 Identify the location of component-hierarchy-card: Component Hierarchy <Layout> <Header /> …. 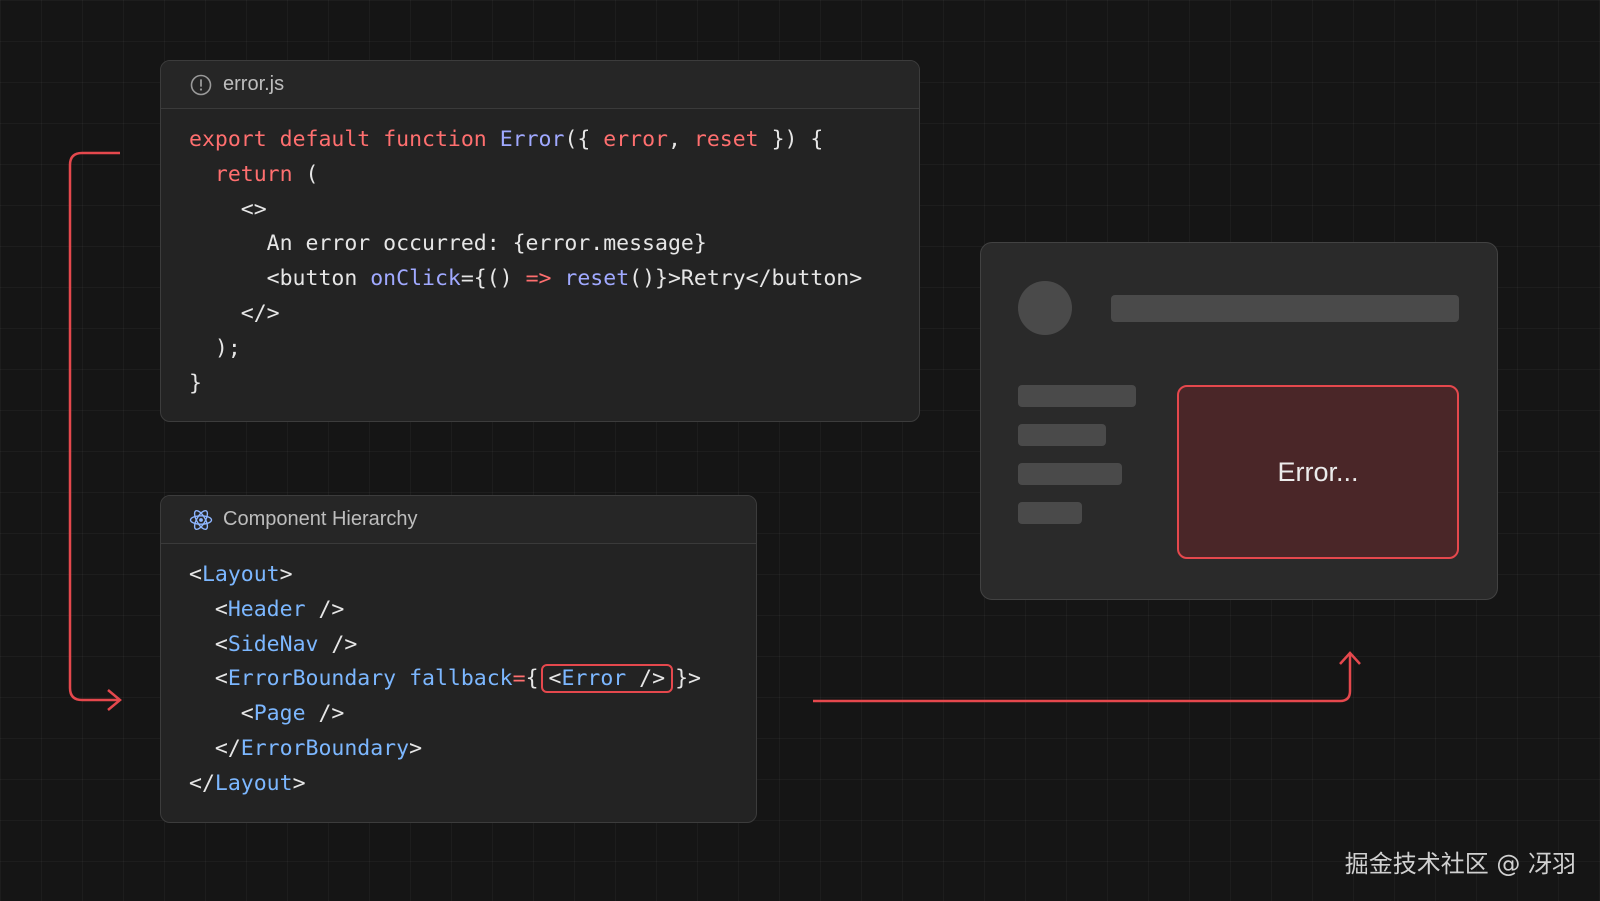
(458, 659).